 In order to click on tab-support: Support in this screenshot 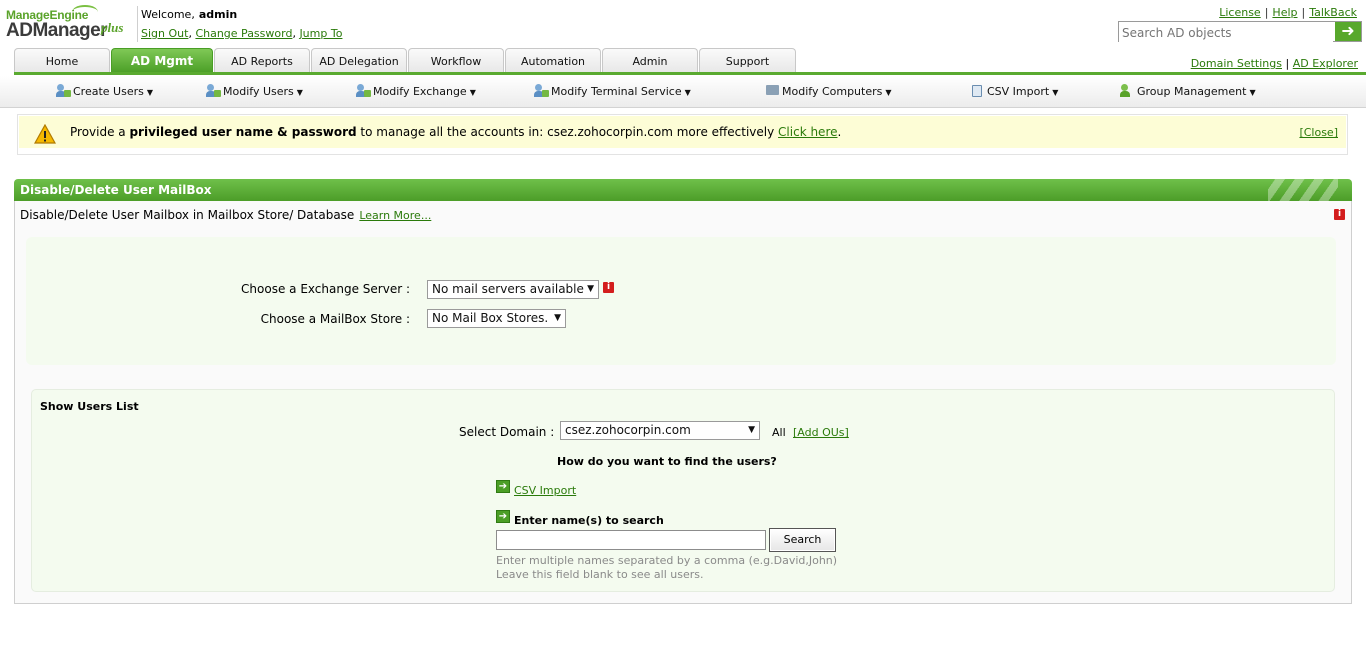, I will do `click(747, 60)`.